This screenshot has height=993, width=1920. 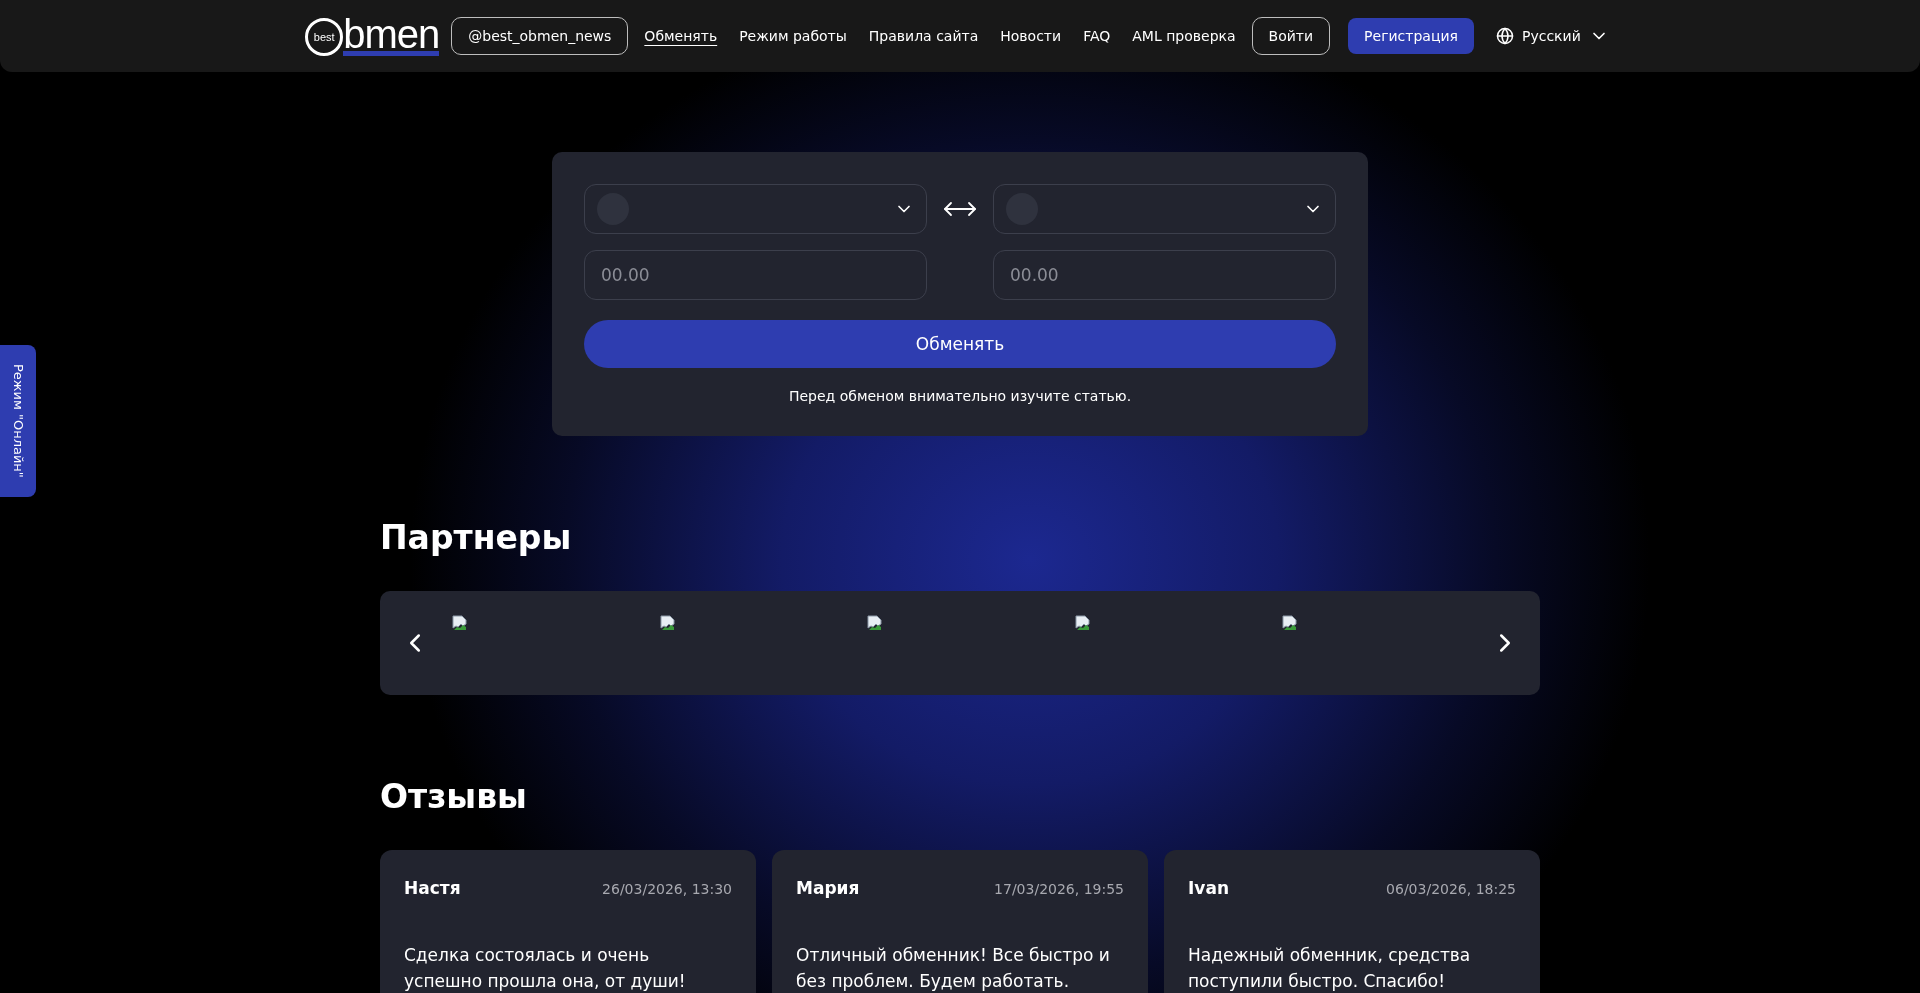 What do you see at coordinates (18, 421) in the screenshot?
I see `side-tab: Режим "Онлайн"` at bounding box center [18, 421].